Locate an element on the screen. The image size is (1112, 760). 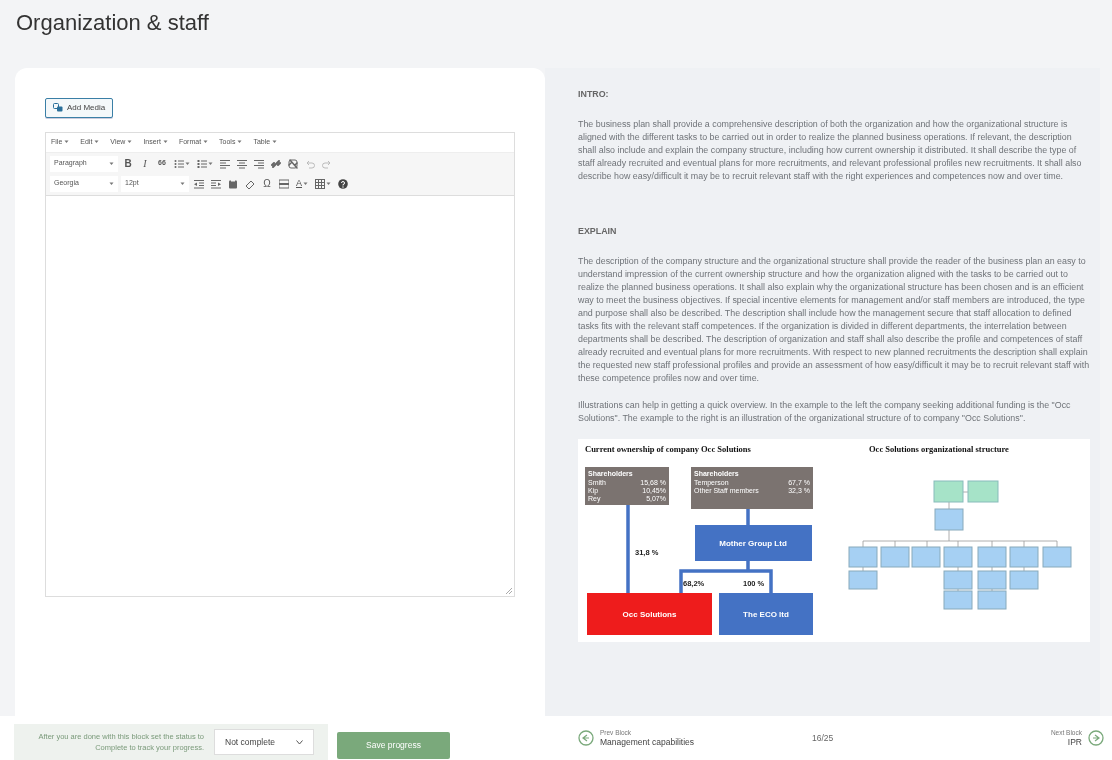
add-media-button: Add Media is located at coordinates (79, 107).